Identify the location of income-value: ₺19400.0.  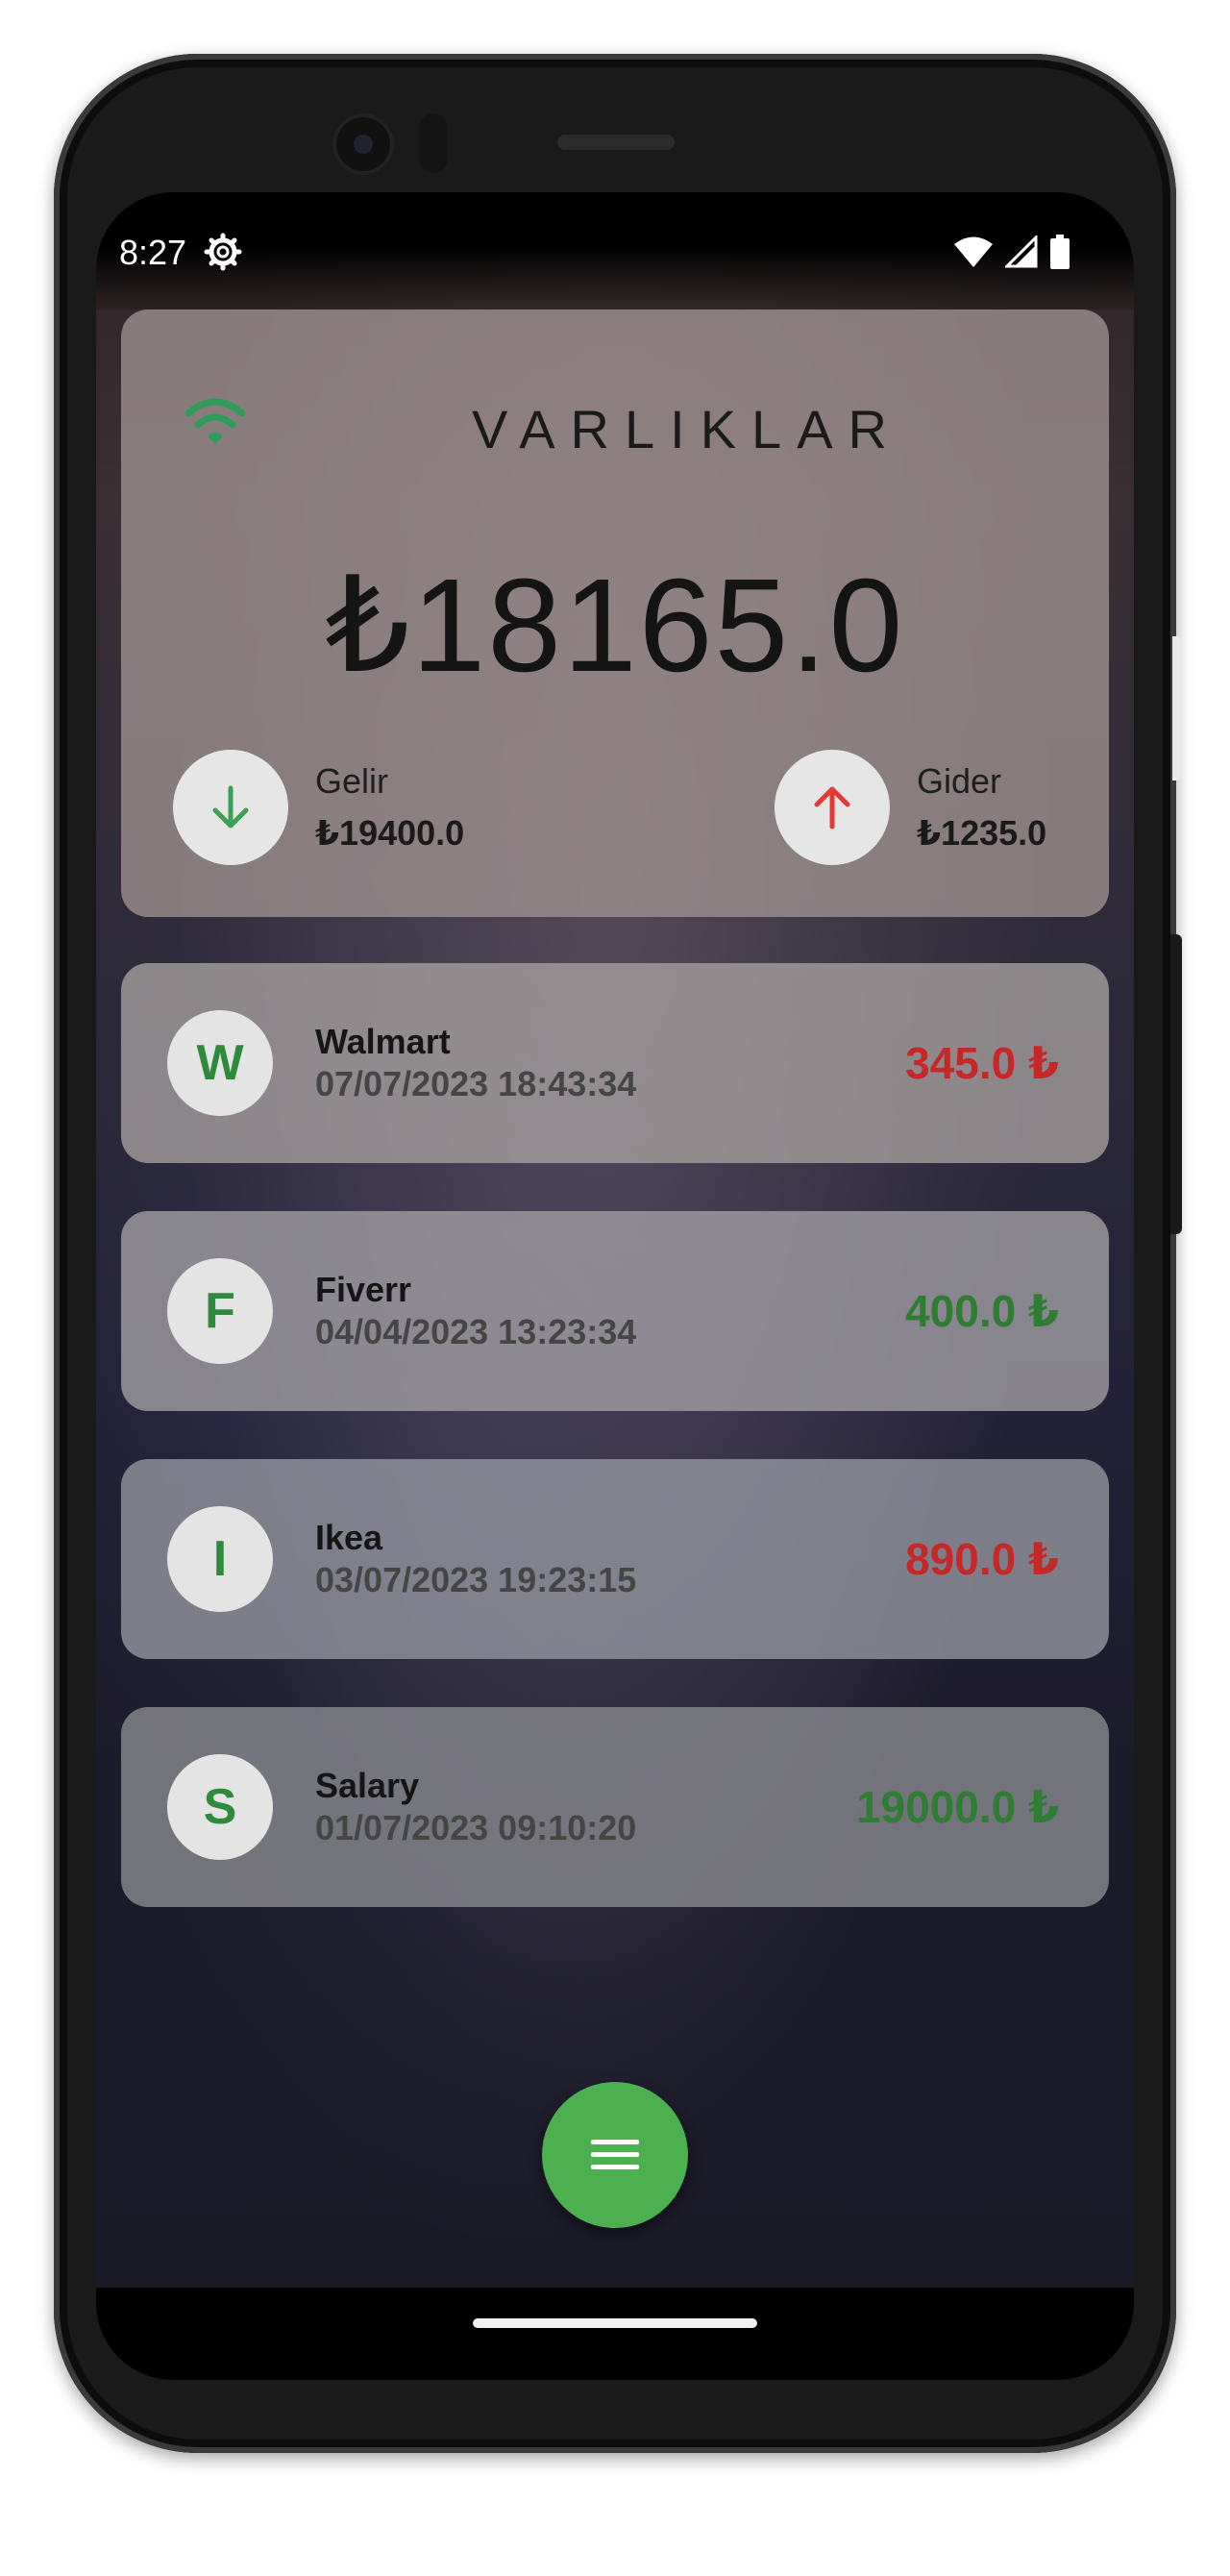
(390, 833).